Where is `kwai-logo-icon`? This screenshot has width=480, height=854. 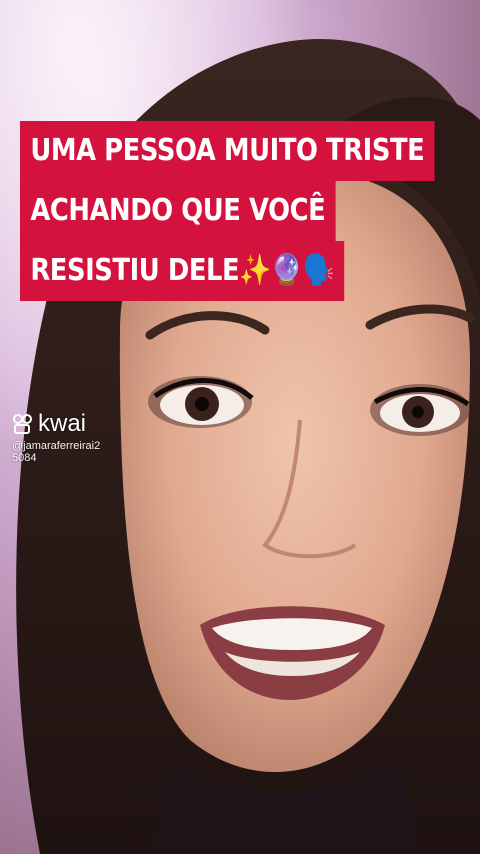 kwai-logo-icon is located at coordinates (22, 424).